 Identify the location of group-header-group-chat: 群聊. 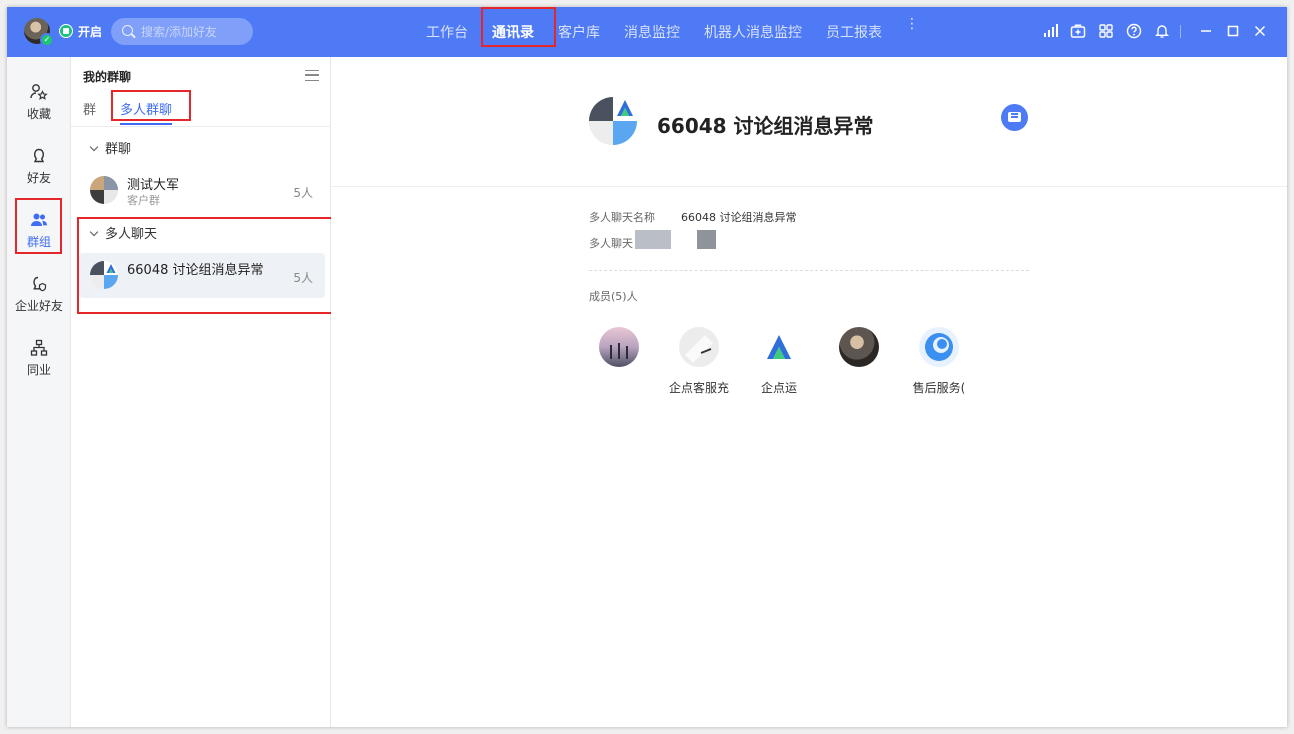
(110, 147).